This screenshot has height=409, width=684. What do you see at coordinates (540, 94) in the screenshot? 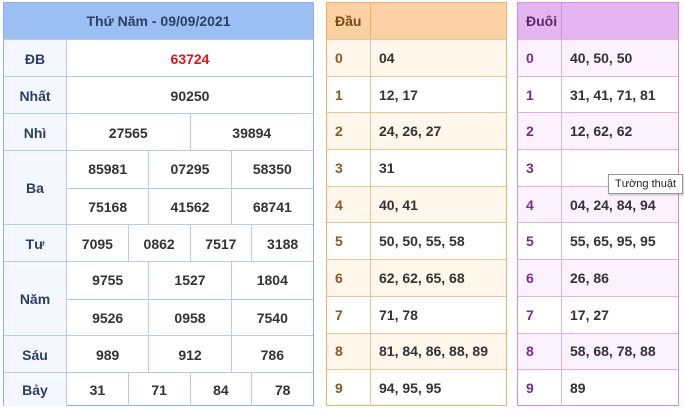
I see `duoi-digit: 1` at bounding box center [540, 94].